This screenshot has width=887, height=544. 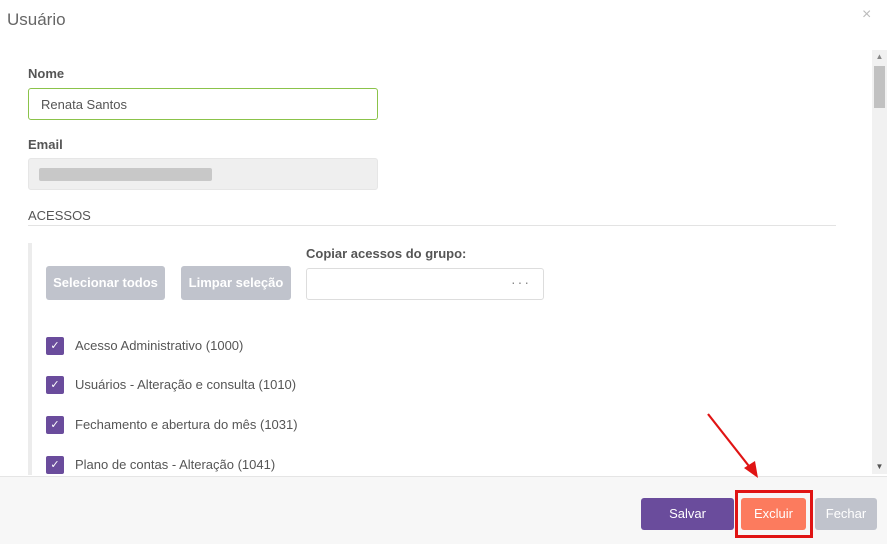 I want to click on email-label: Email, so click(x=45, y=144).